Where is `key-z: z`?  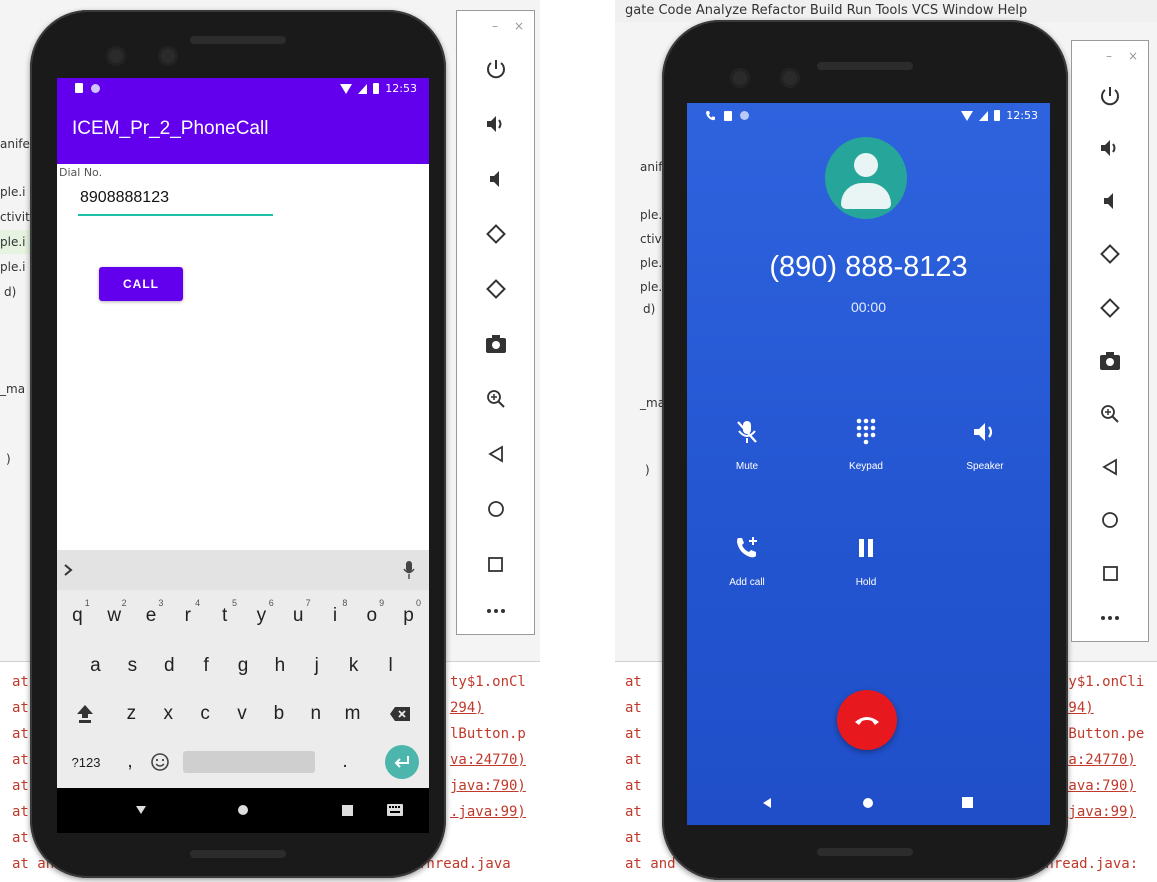
key-z: z is located at coordinates (131, 714).